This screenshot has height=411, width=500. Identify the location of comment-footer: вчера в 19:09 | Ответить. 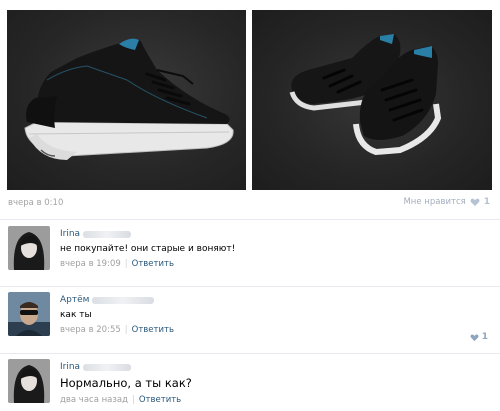
(117, 264).